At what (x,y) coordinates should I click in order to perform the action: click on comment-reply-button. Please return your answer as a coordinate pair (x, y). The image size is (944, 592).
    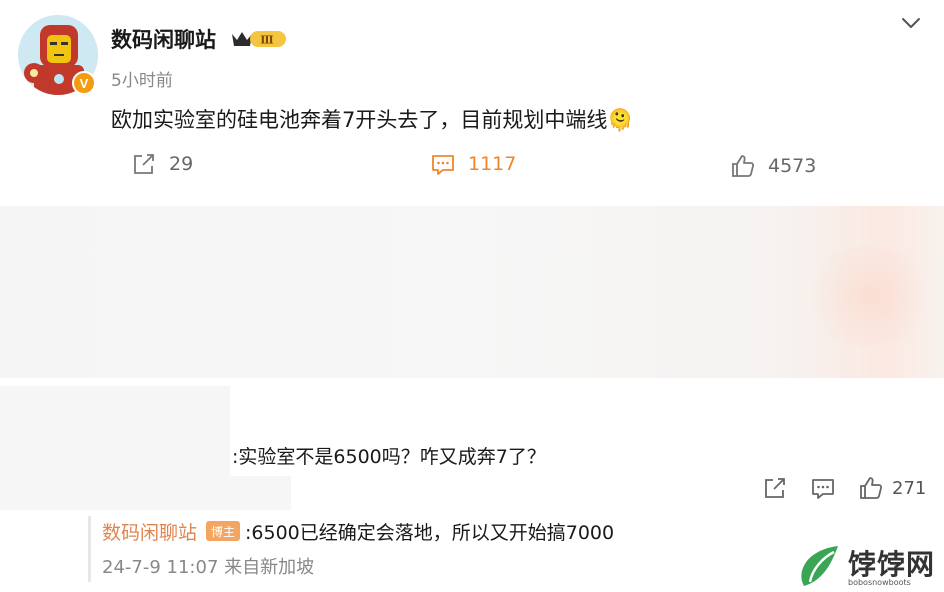
    Looking at the image, I should click on (823, 488).